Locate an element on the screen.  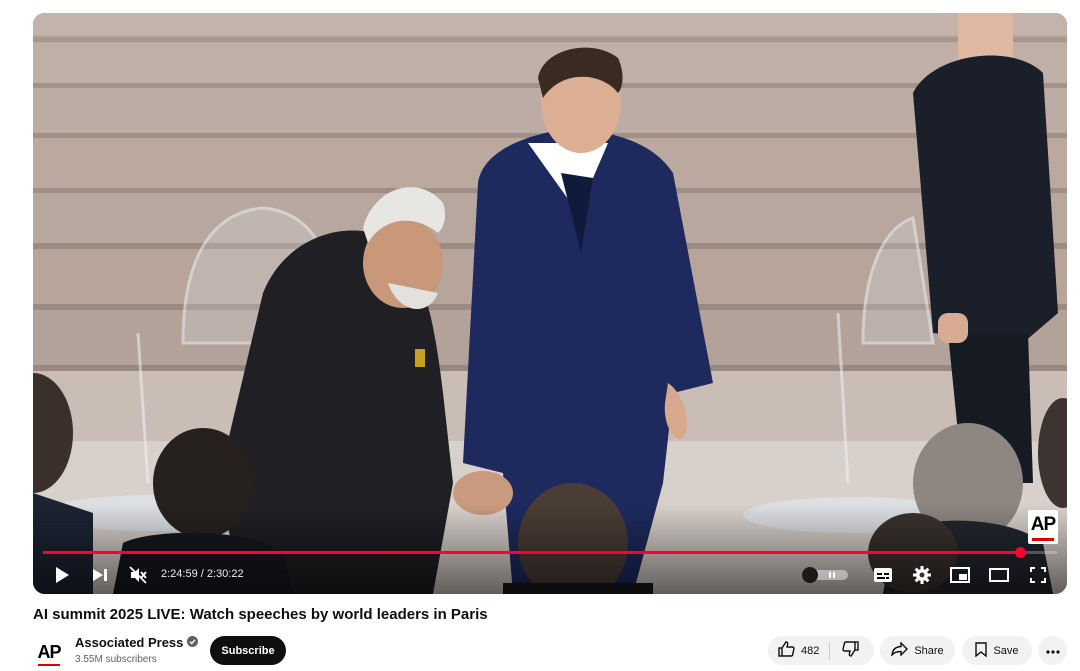
play-button is located at coordinates (62, 575).